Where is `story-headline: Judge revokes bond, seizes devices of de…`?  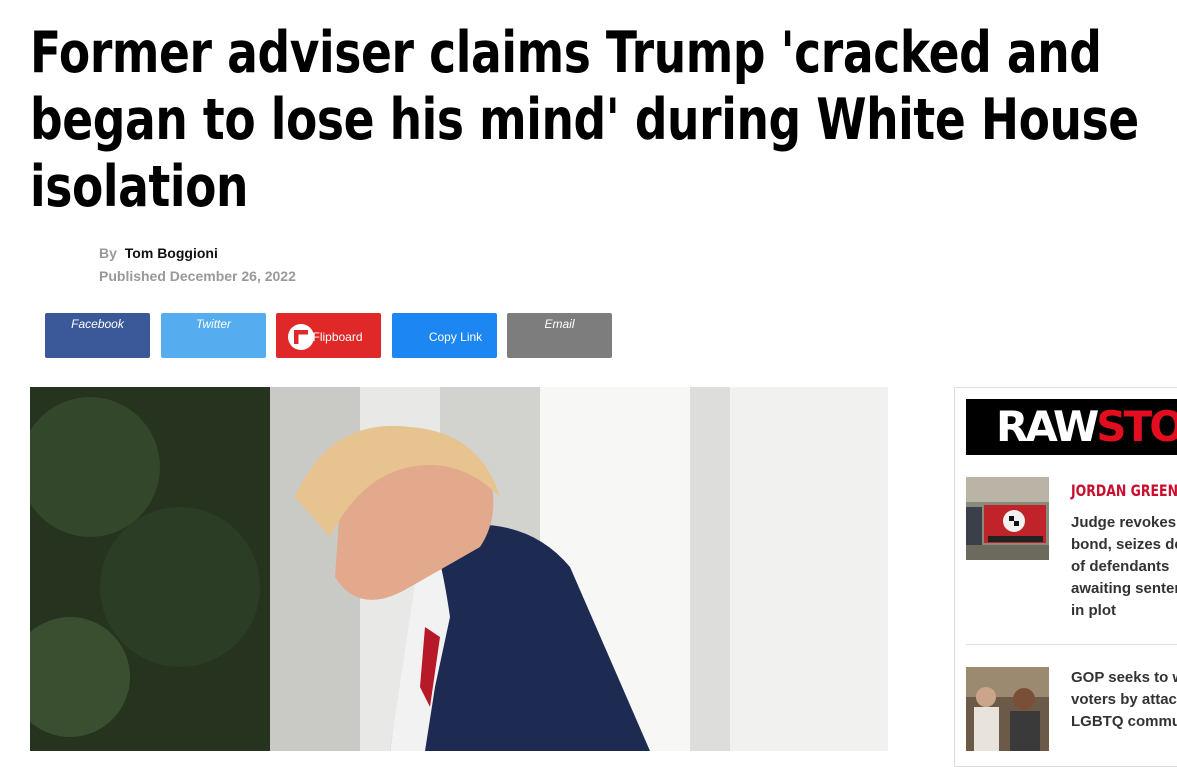
story-headline: Judge revokes bond, seizes devices of de… is located at coordinates (1124, 567).